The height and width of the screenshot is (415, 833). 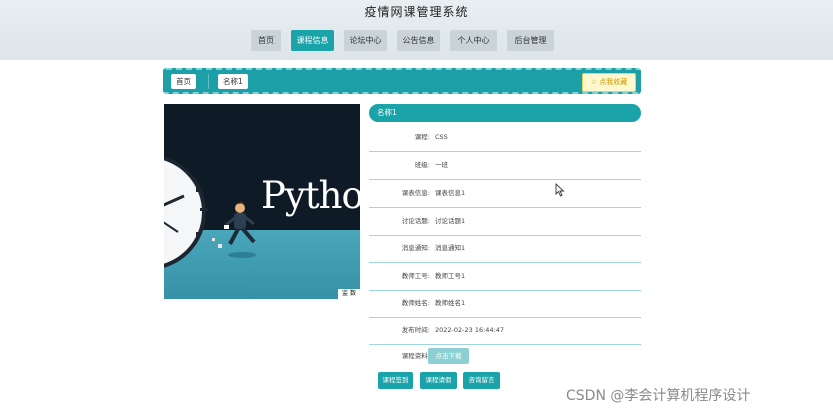 I want to click on detail-value: CSS, so click(x=441, y=137).